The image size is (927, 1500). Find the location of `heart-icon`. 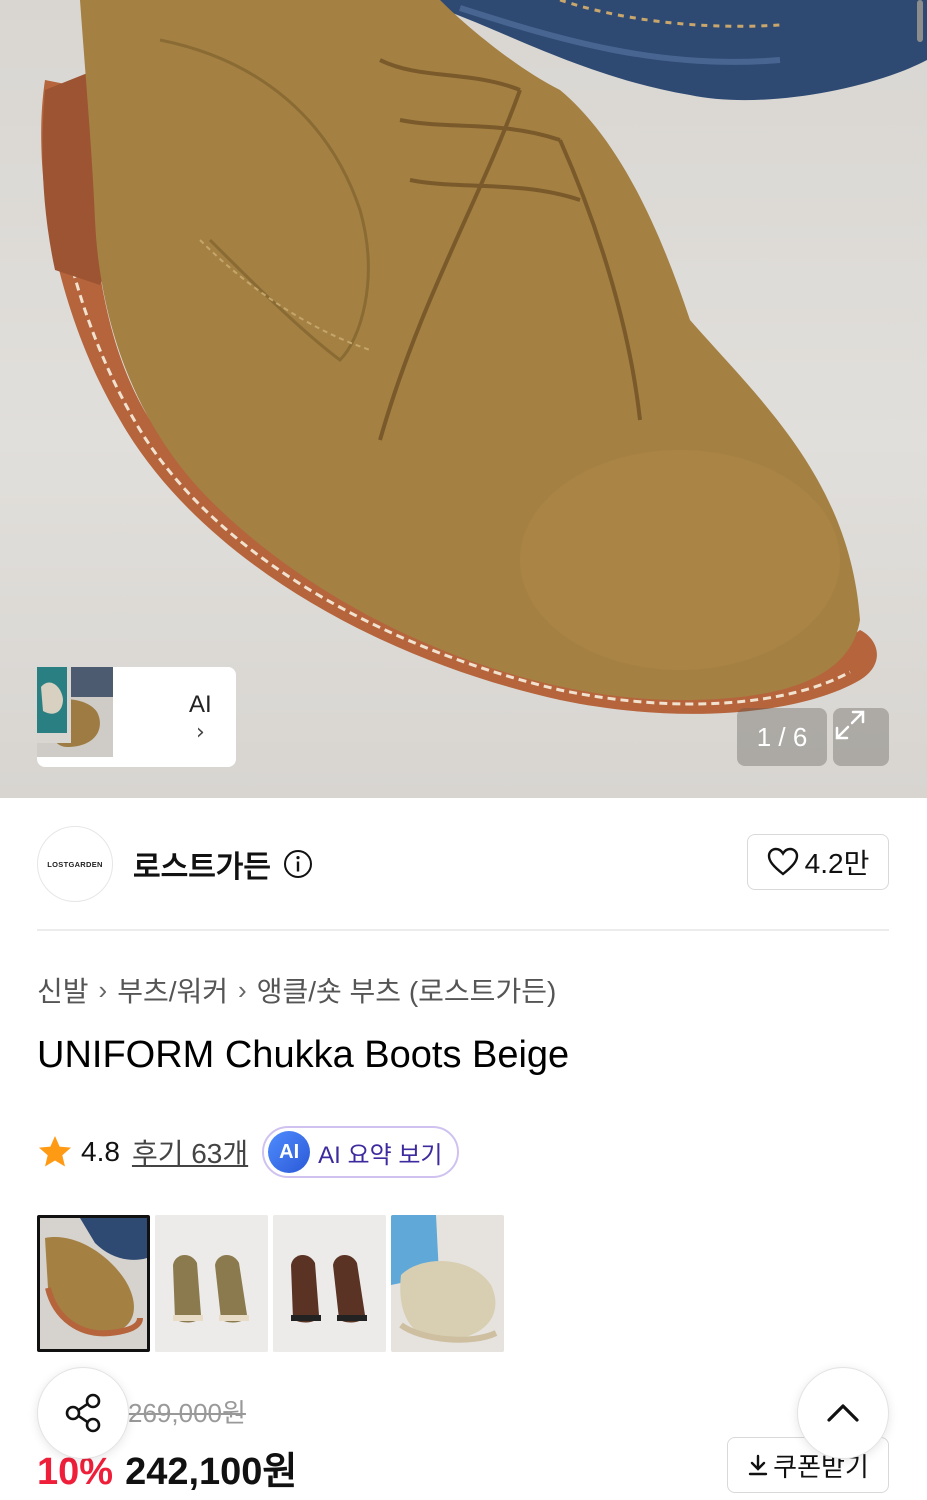

heart-icon is located at coordinates (782, 861).